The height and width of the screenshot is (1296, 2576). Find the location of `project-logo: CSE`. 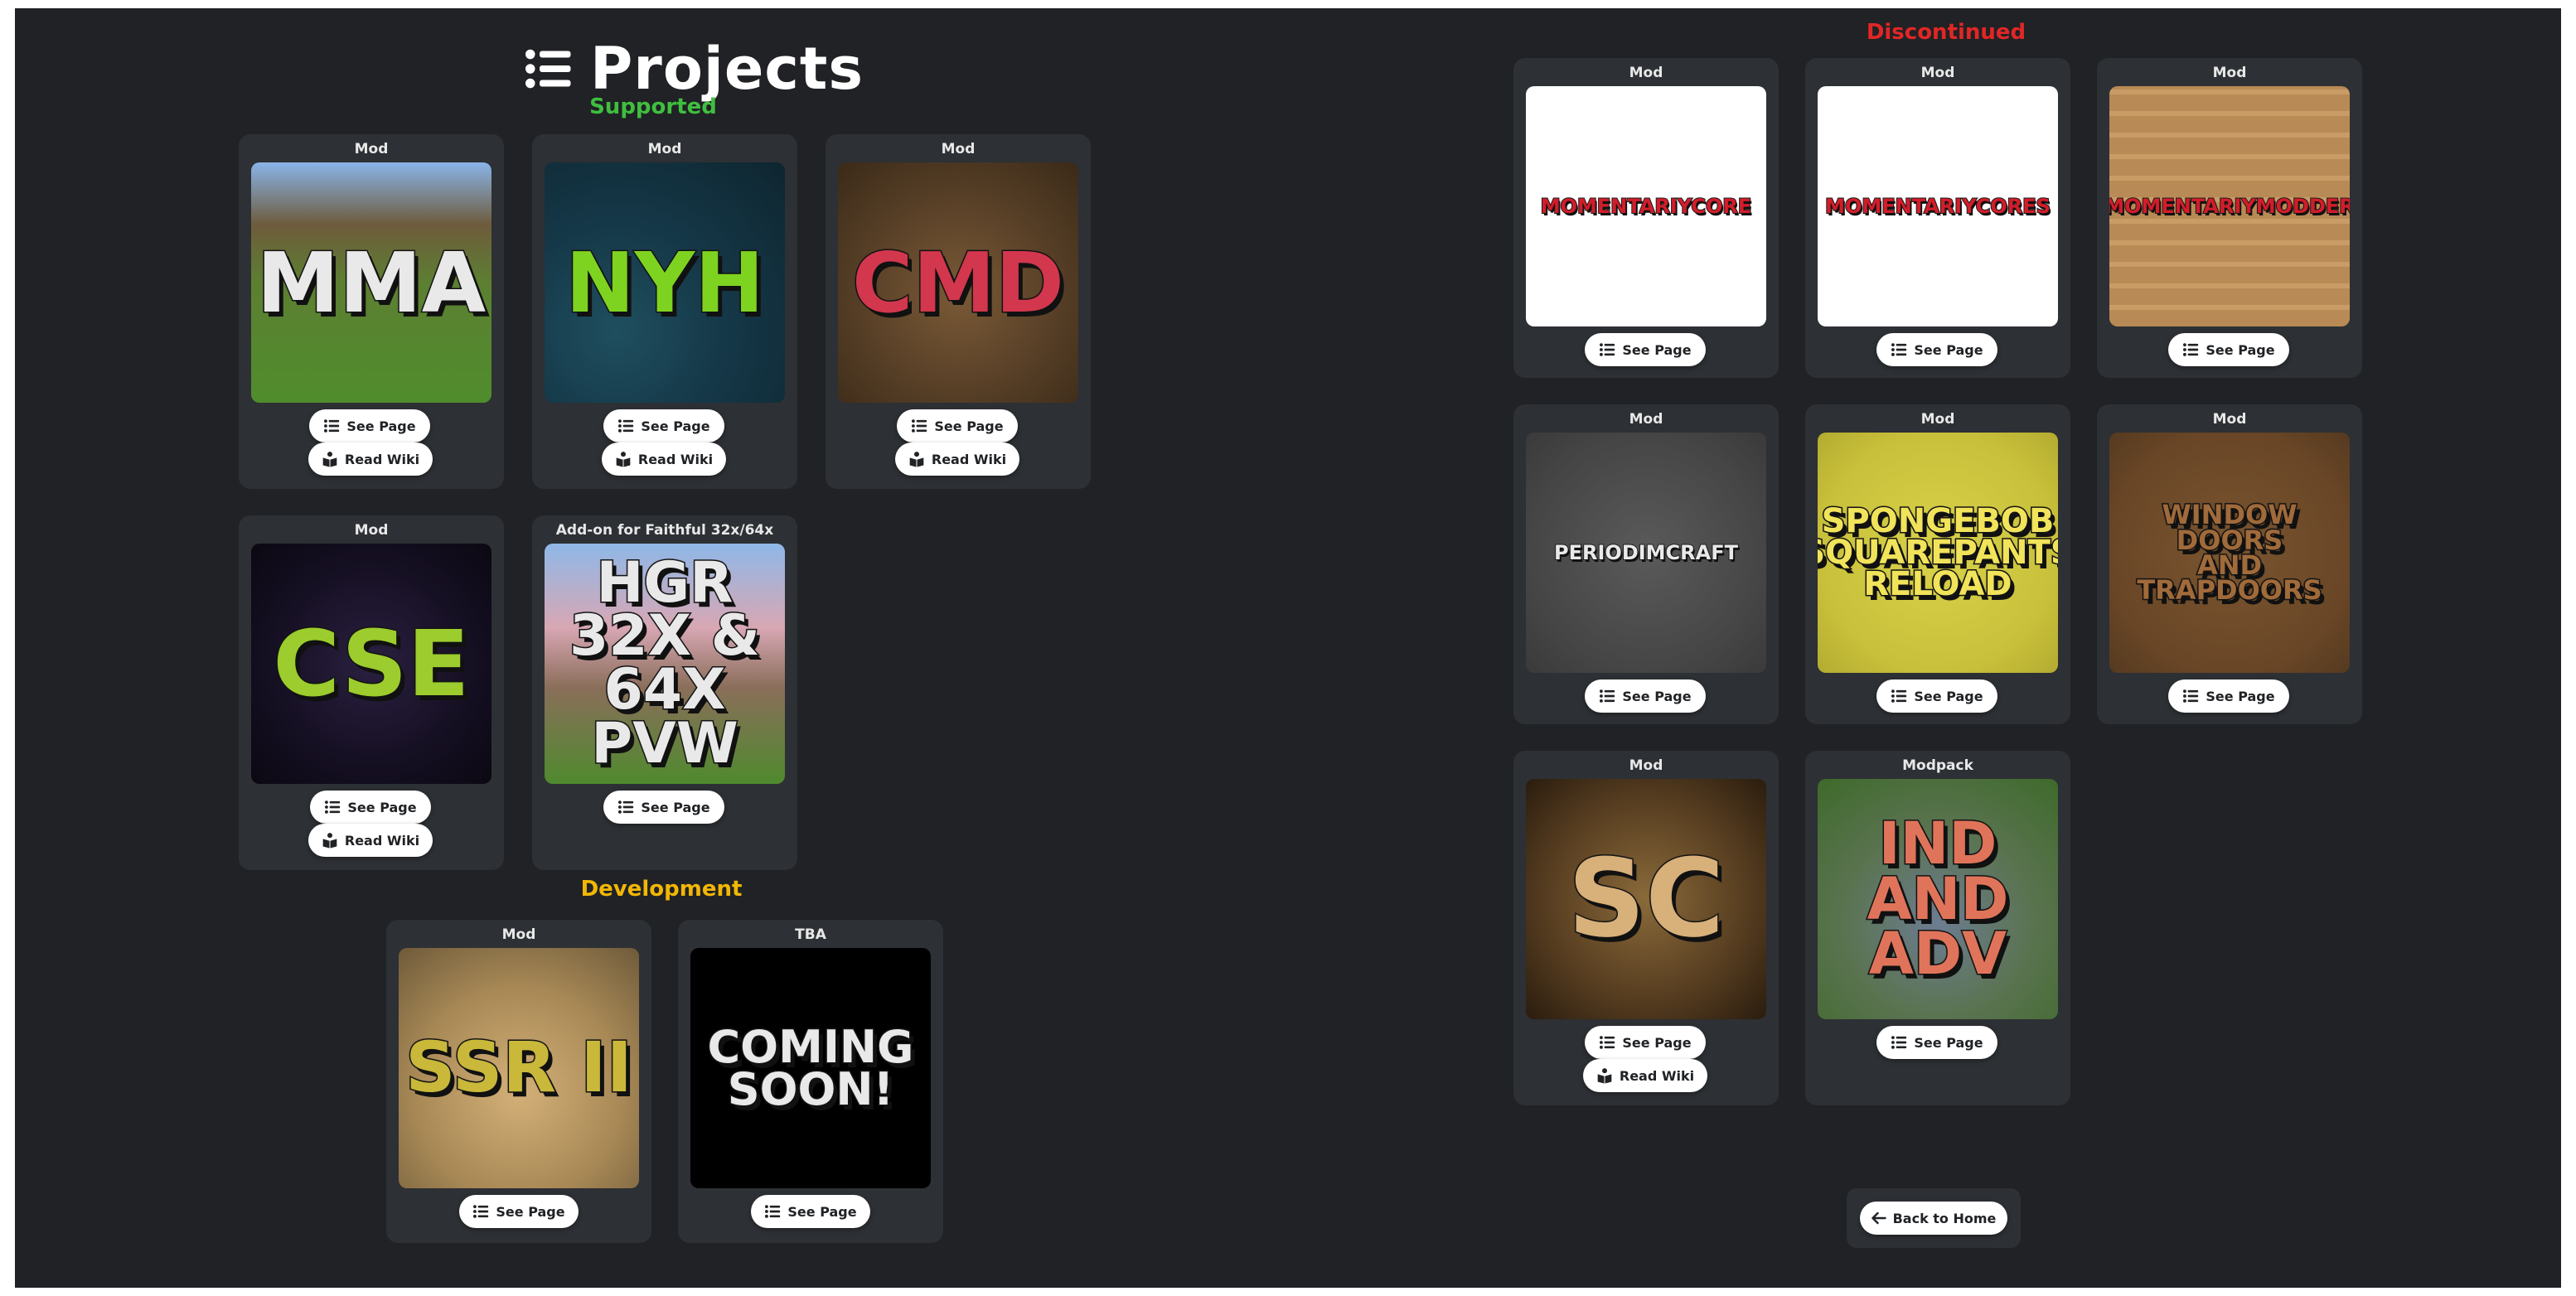

project-logo: CSE is located at coordinates (371, 663).